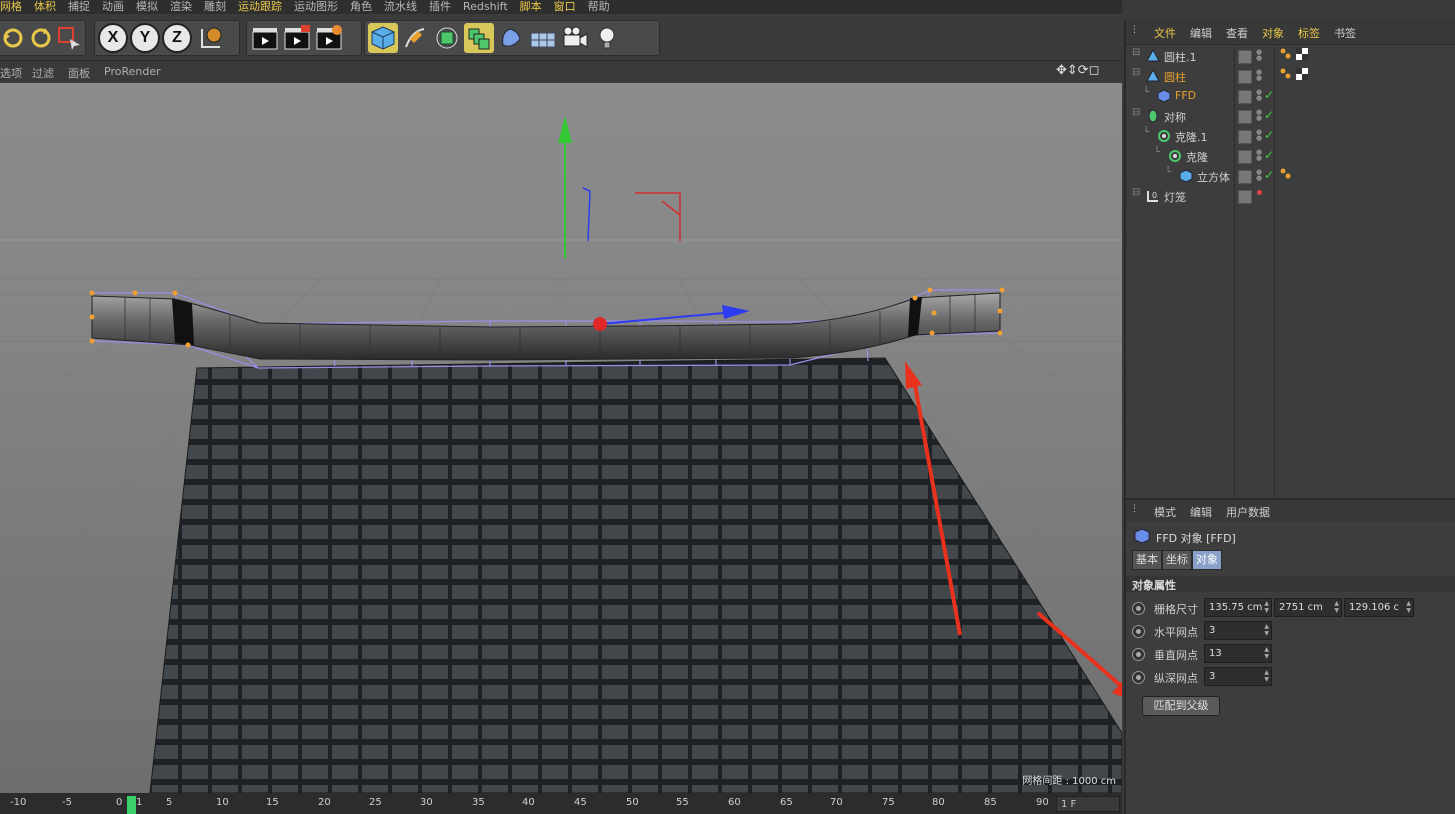 The image size is (1455, 814). What do you see at coordinates (607, 38) in the screenshot?
I see `light-icon` at bounding box center [607, 38].